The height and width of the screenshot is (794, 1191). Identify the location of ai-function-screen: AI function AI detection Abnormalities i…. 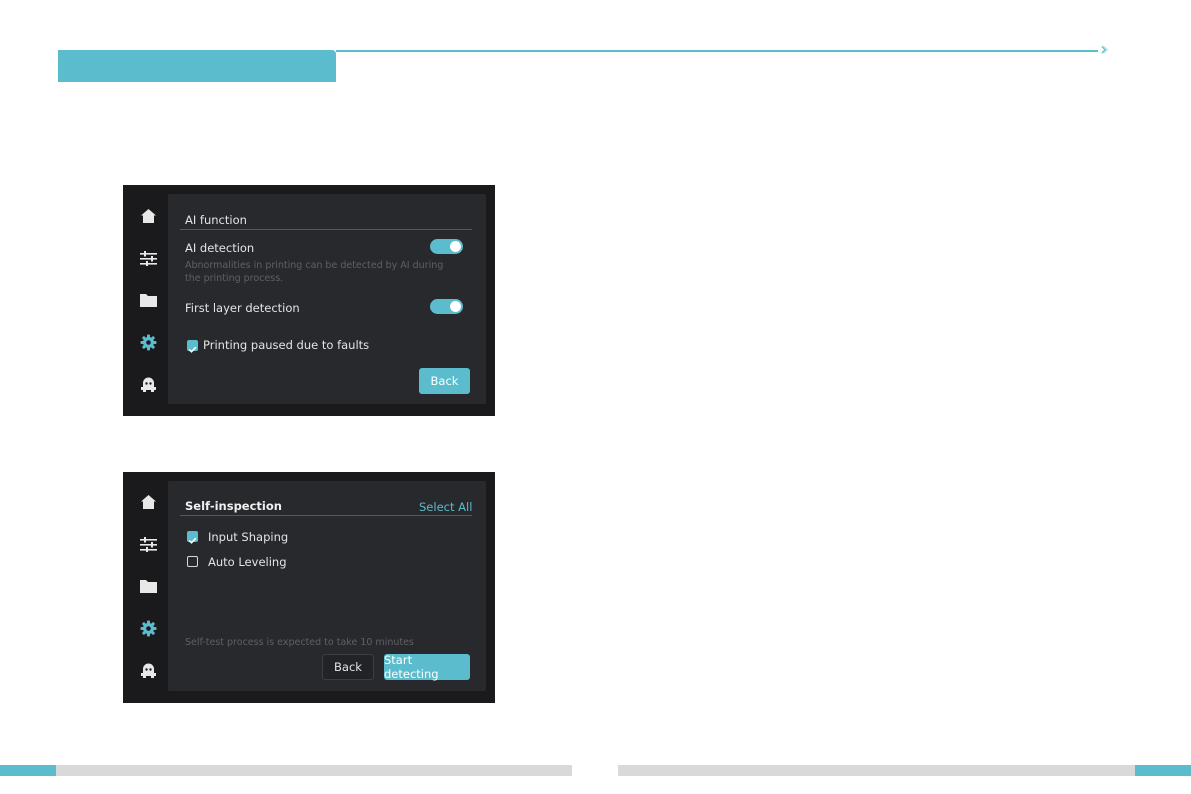
(309, 300).